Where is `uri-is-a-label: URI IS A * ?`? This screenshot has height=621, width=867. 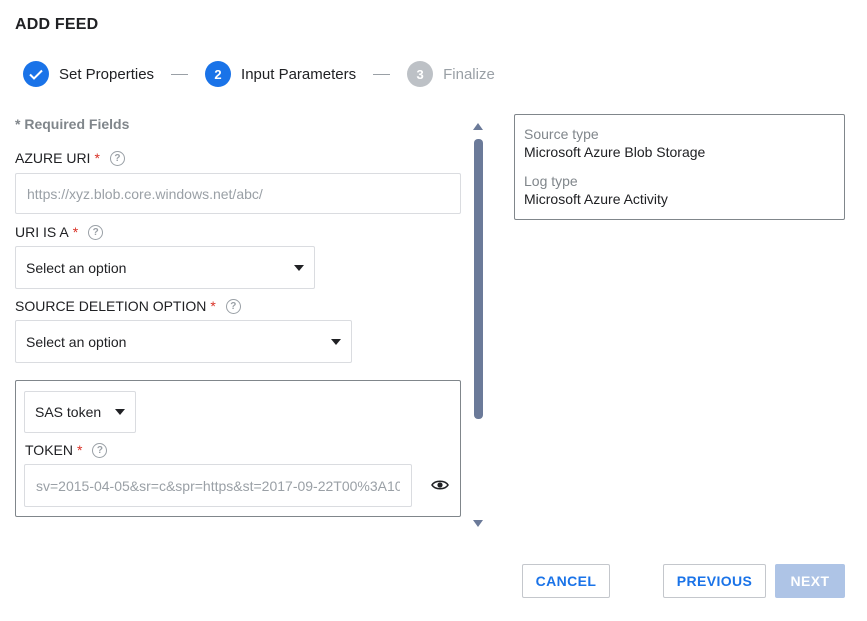 uri-is-a-label: URI IS A * ? is located at coordinates (59, 232).